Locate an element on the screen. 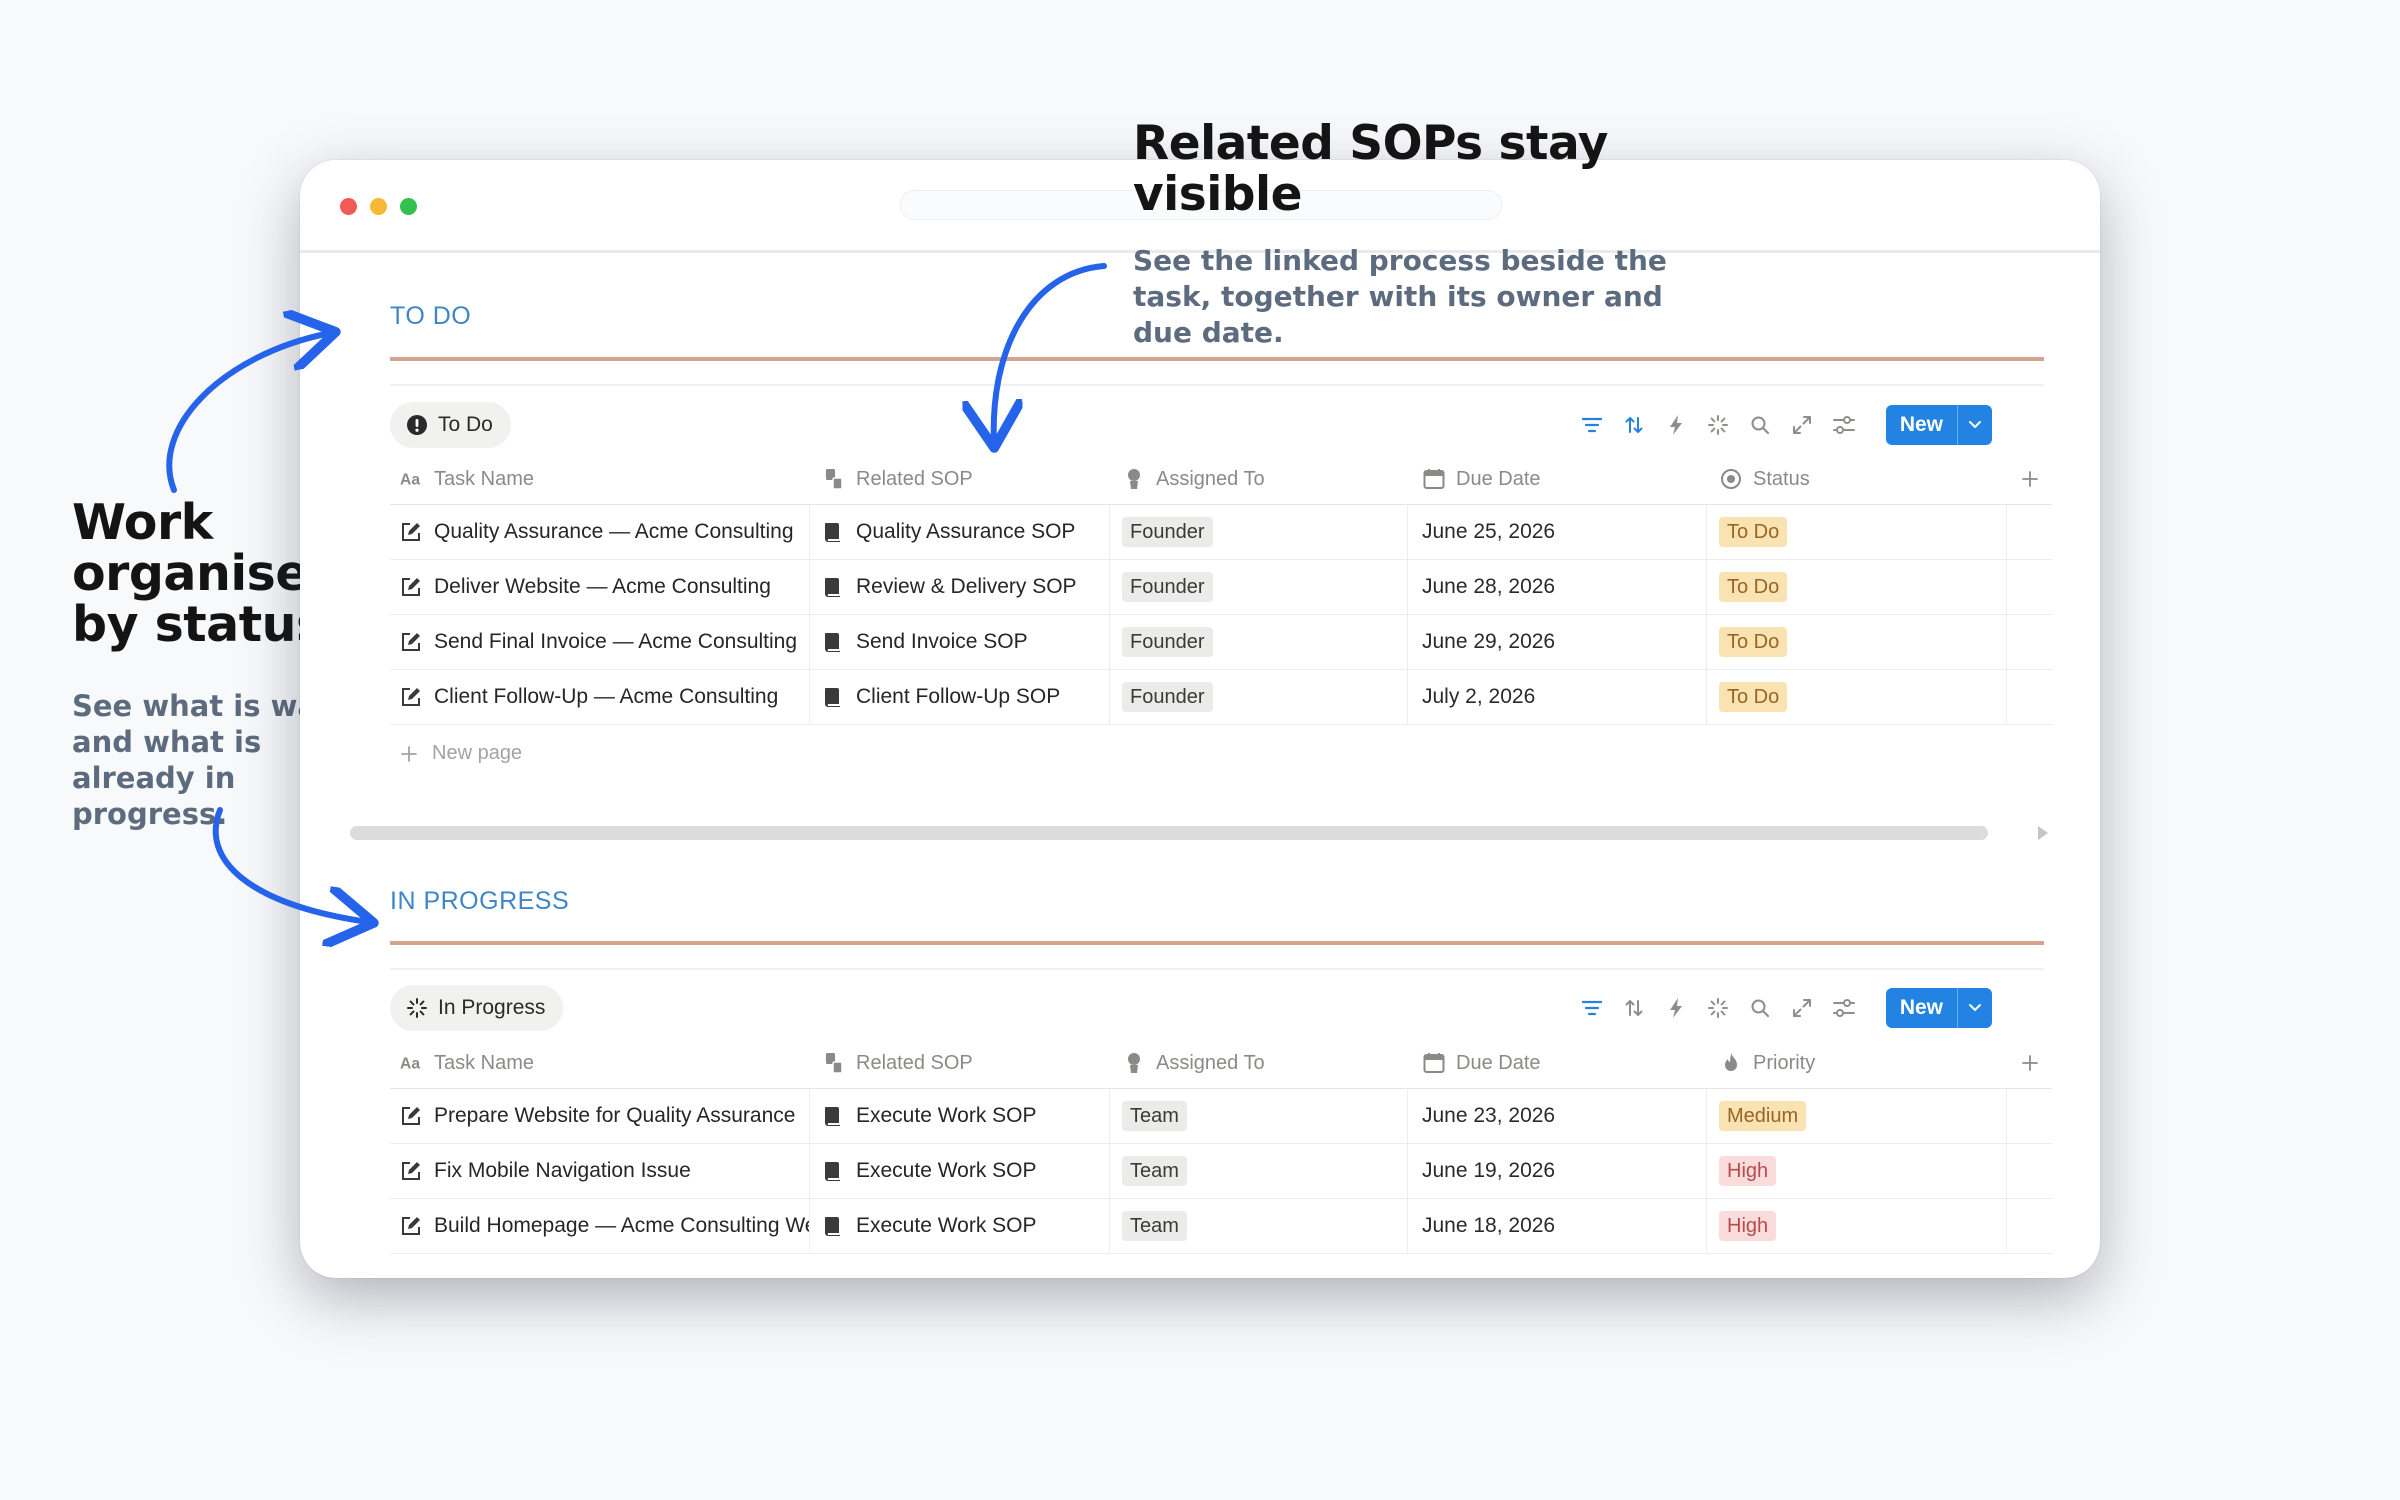 This screenshot has height=1500, width=2400. status-icon is located at coordinates (1731, 479).